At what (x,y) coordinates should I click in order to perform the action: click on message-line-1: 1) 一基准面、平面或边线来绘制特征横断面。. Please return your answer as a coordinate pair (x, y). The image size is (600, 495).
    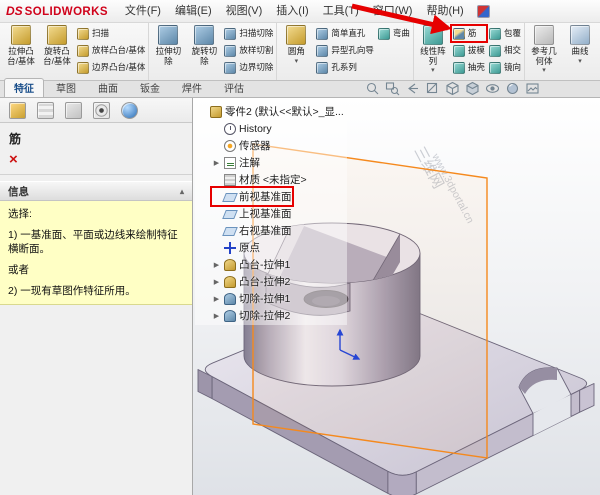
    Looking at the image, I should click on (93, 242).